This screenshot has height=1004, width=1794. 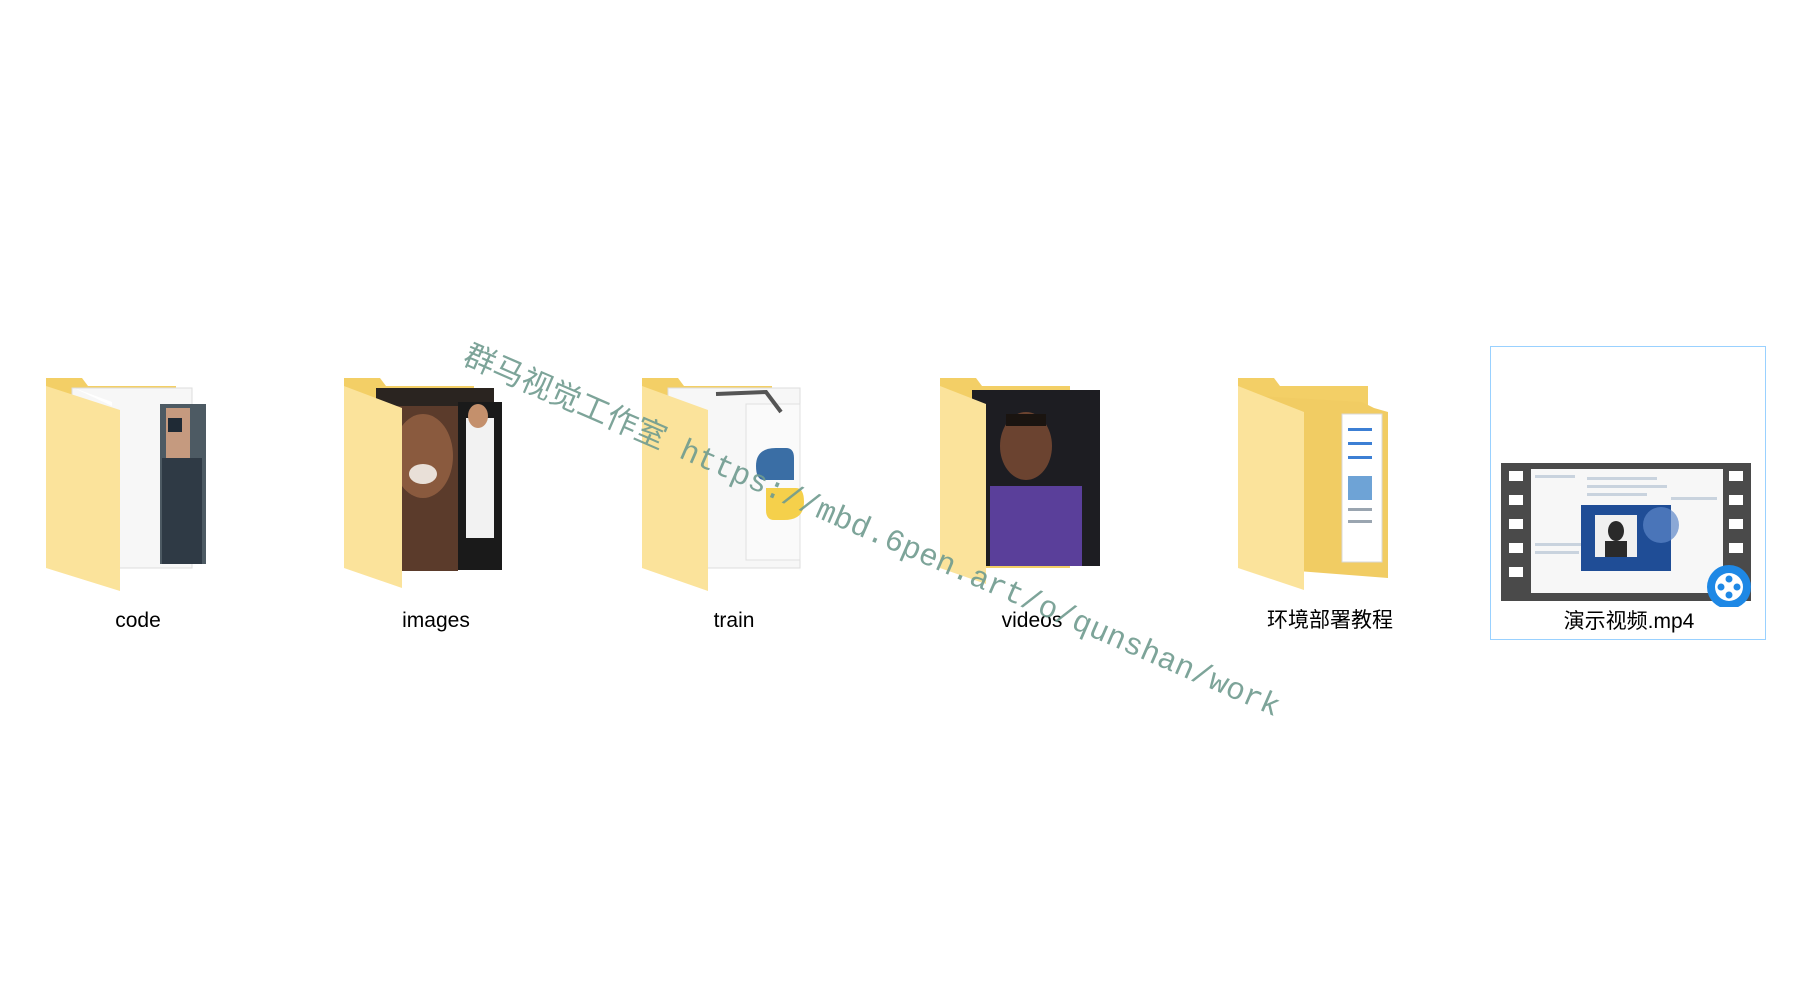 What do you see at coordinates (1629, 477) in the screenshot?
I see `video-file-icon` at bounding box center [1629, 477].